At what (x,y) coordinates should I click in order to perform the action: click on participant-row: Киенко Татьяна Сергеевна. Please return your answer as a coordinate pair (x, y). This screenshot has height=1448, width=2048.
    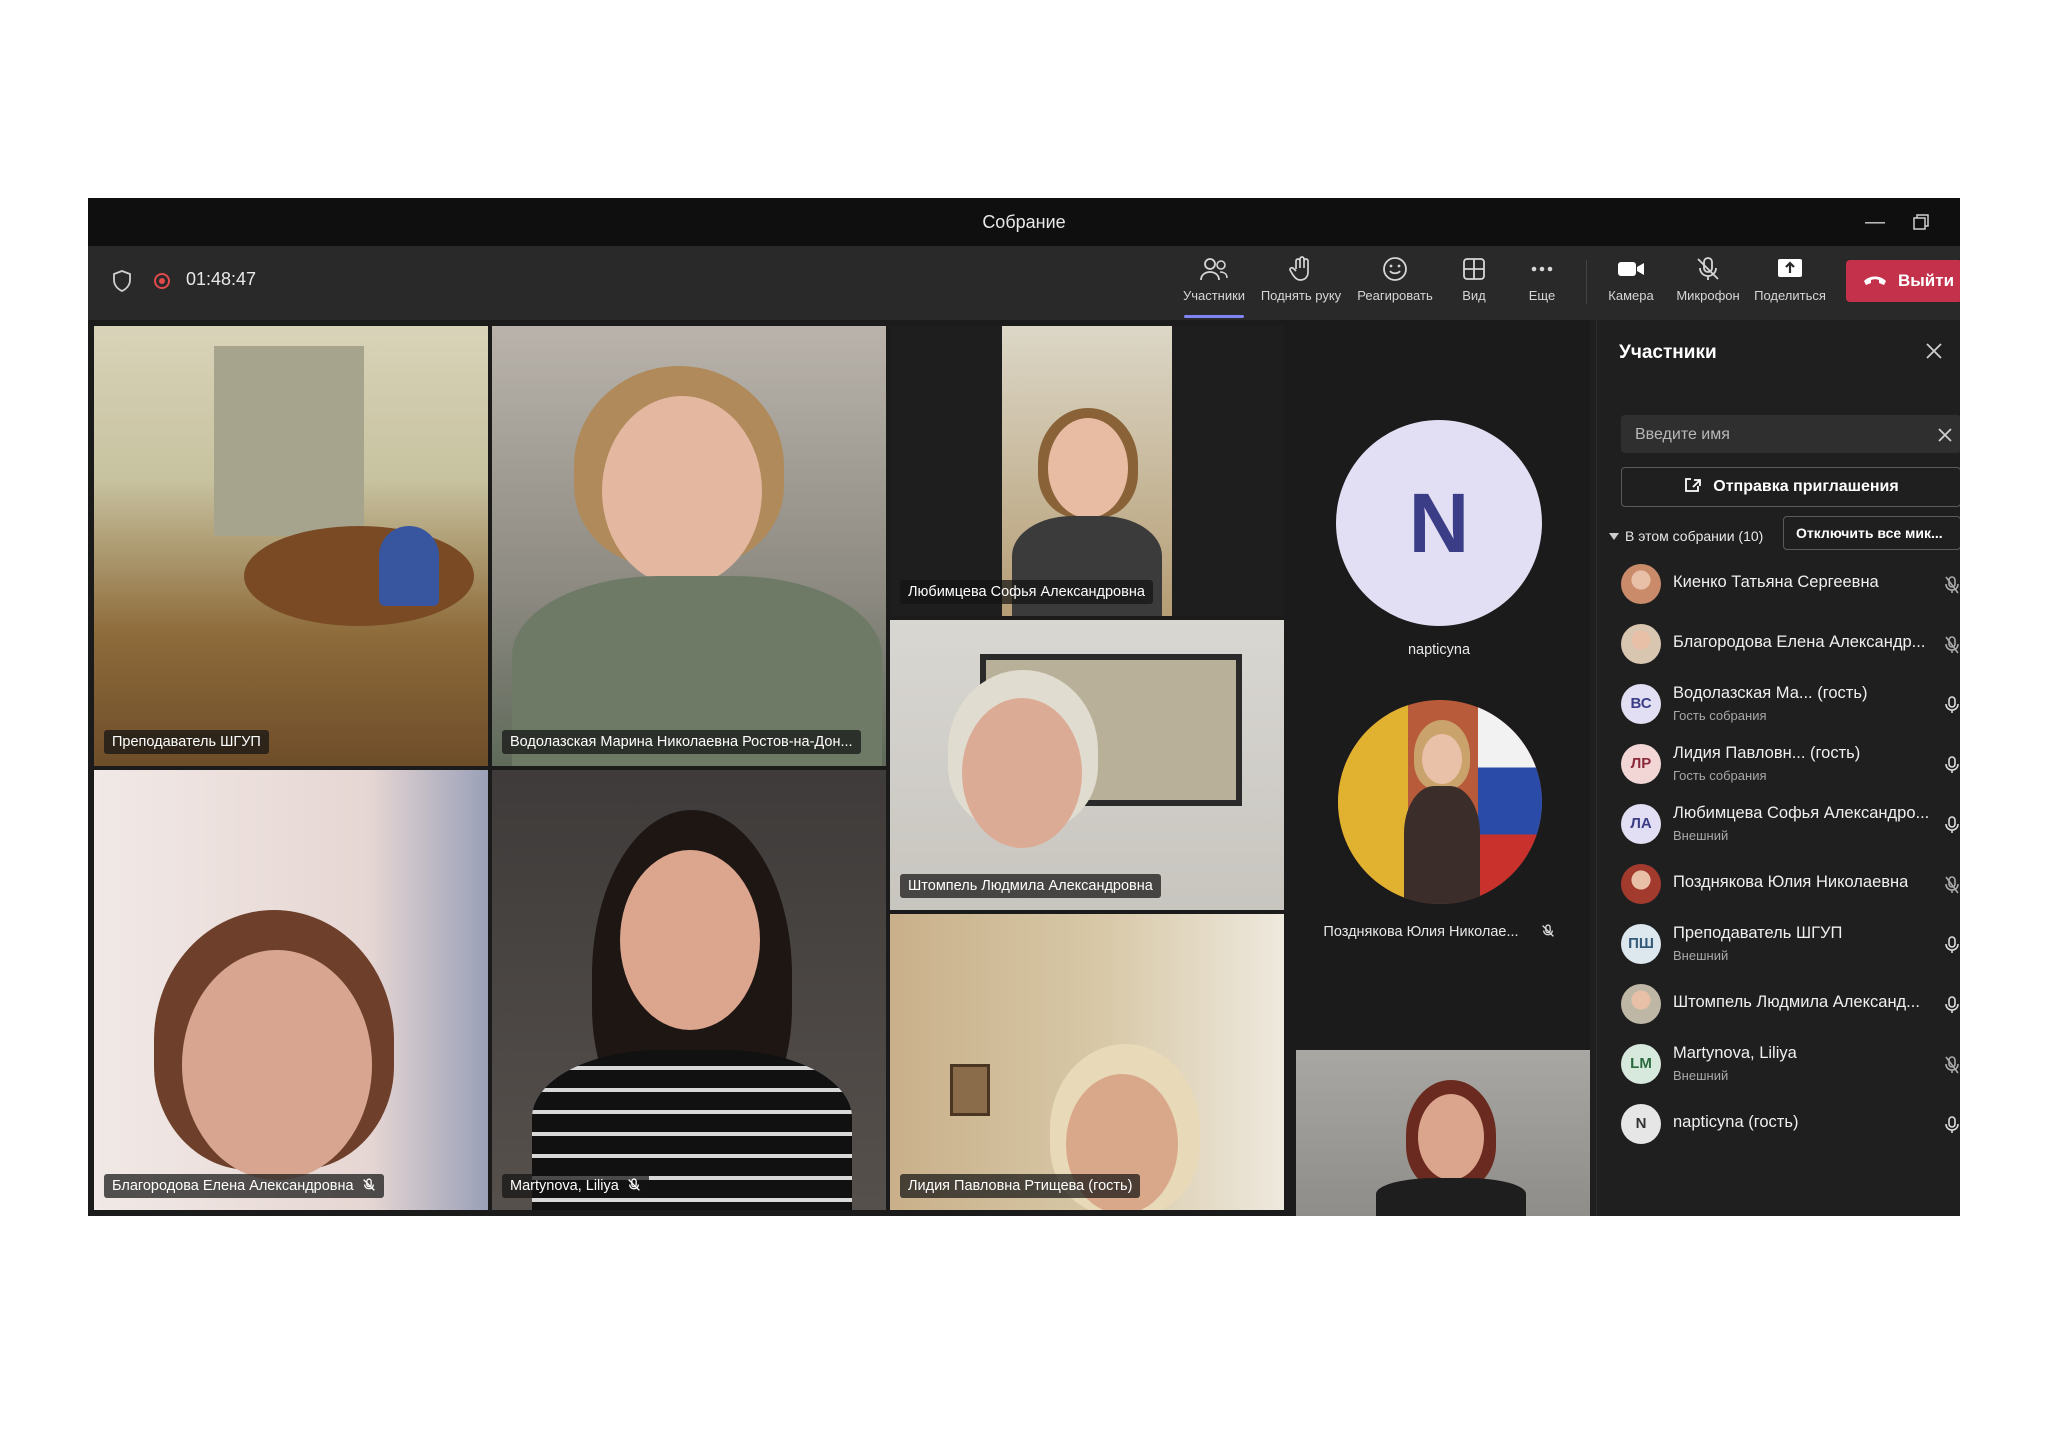
    Looking at the image, I should click on (1778, 585).